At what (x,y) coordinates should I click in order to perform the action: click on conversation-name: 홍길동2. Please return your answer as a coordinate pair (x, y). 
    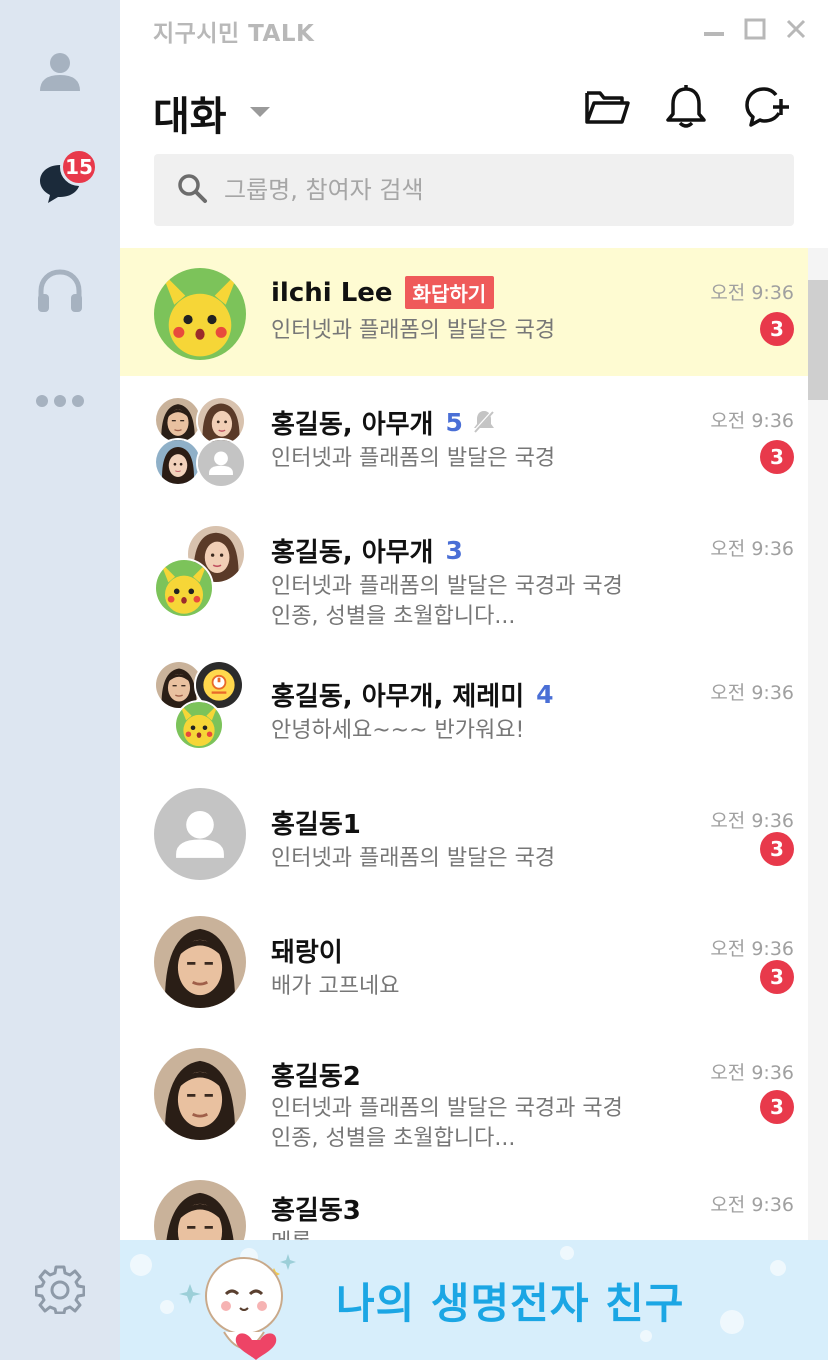
    Looking at the image, I should click on (316, 1077).